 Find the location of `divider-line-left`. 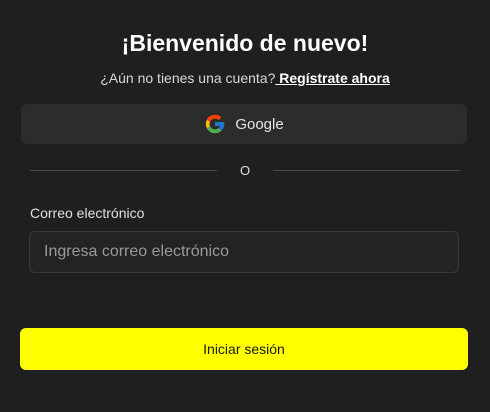

divider-line-left is located at coordinates (123, 170).